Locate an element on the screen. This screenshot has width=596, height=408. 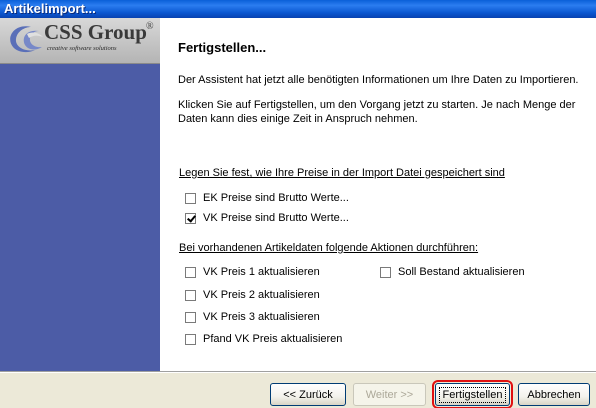
next-button-label: Weiter >> is located at coordinates (389, 394).